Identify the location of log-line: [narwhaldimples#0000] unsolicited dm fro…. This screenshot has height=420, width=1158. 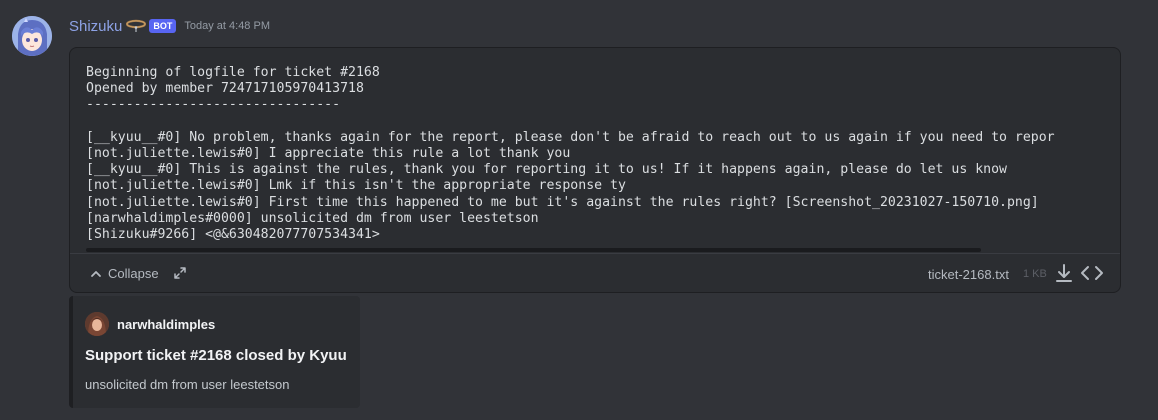
(312, 218).